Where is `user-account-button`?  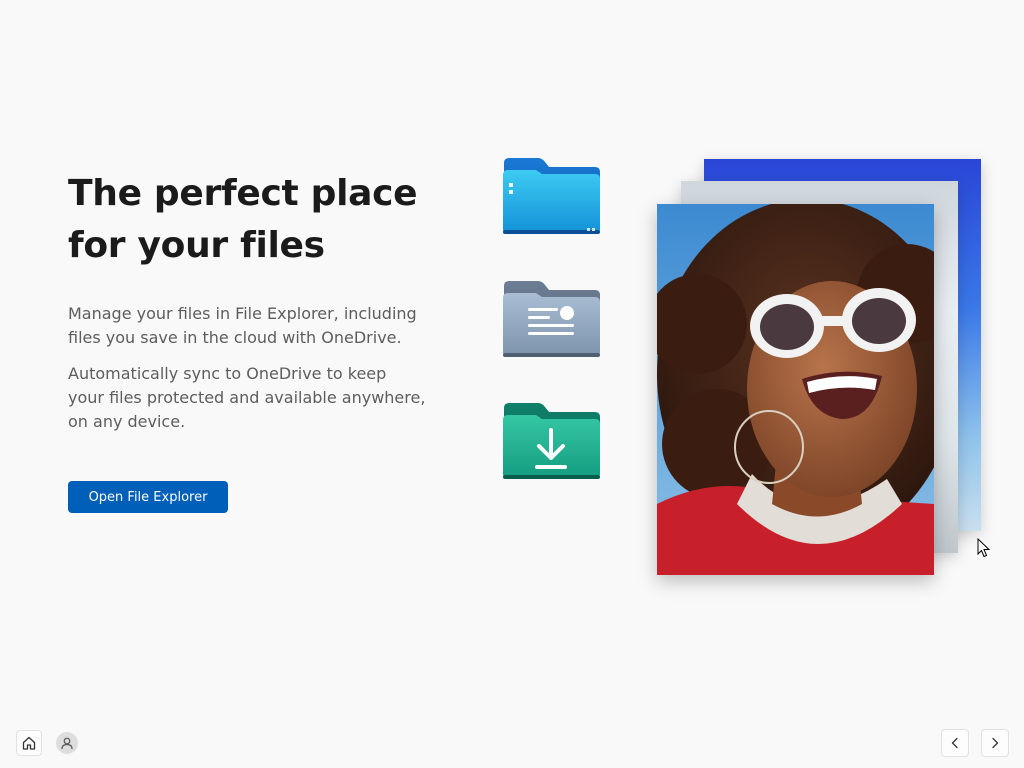
user-account-button is located at coordinates (67, 743).